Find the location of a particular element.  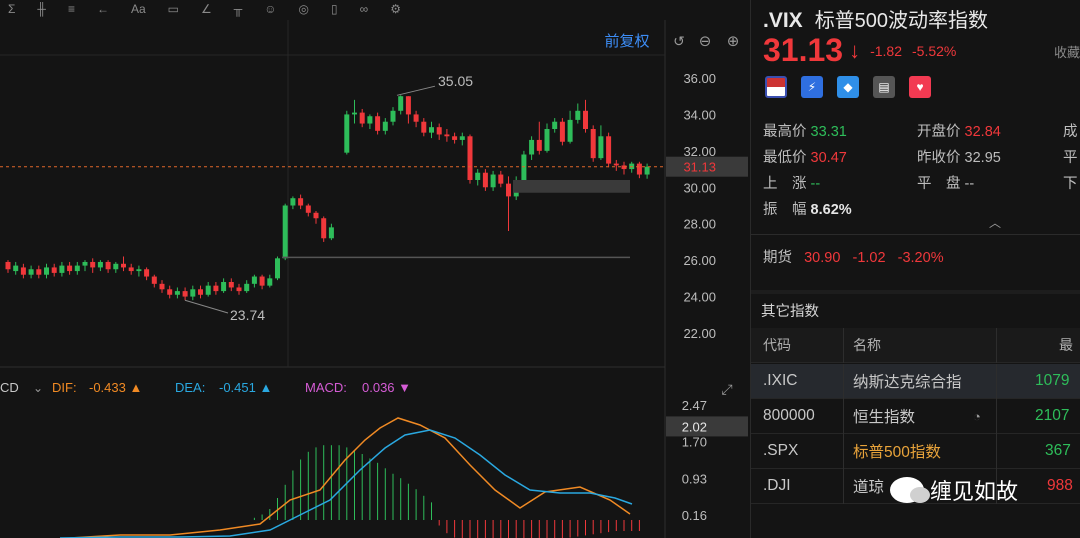

divider is located at coordinates (915, 292).